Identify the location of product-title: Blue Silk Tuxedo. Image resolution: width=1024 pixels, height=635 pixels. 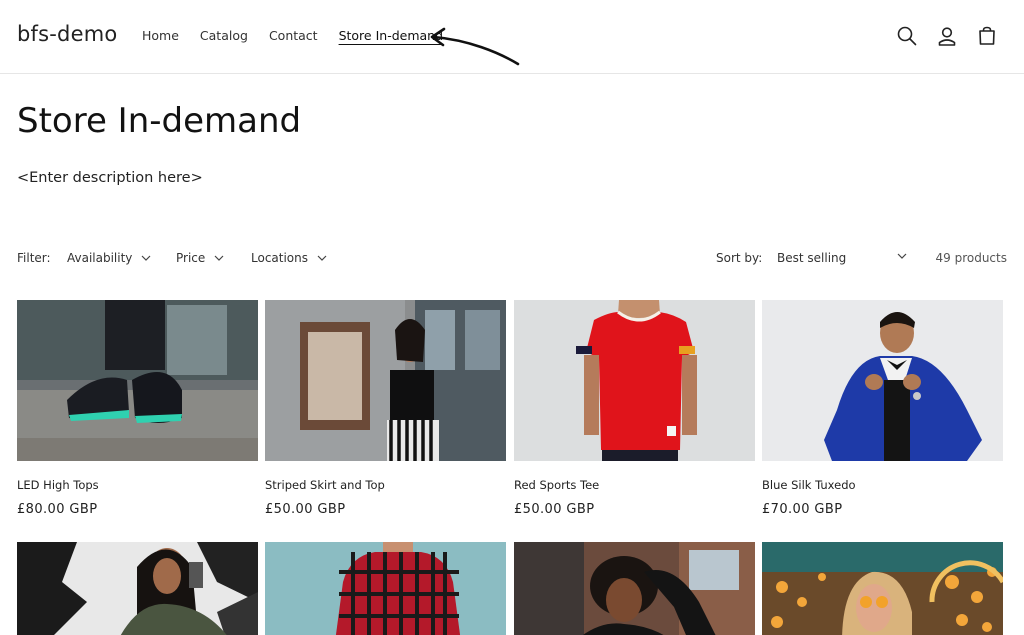
(882, 485).